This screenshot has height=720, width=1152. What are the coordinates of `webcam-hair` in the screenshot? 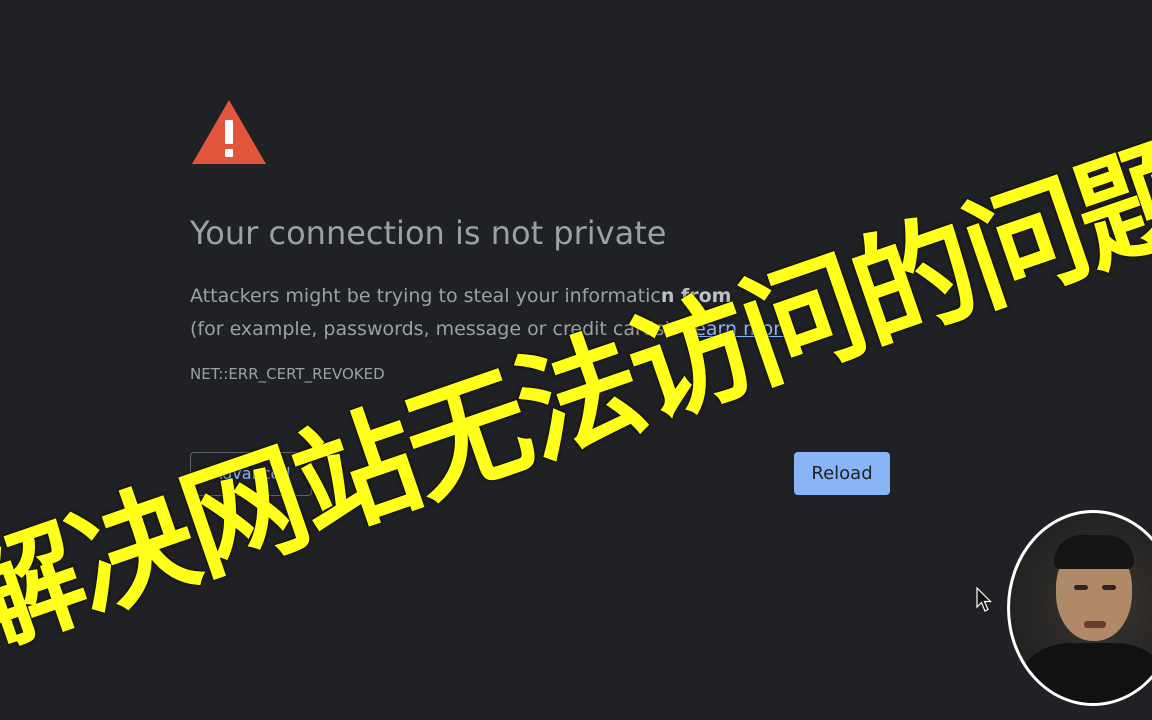 It's located at (1094, 552).